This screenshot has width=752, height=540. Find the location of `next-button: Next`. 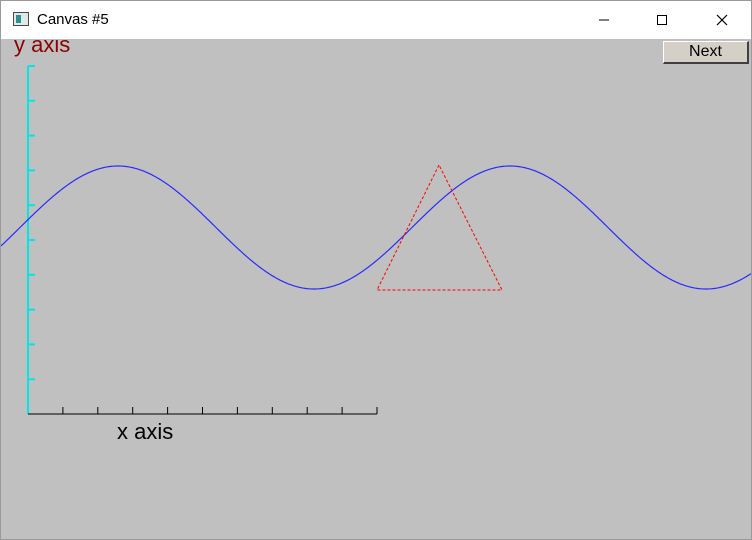

next-button: Next is located at coordinates (706, 52).